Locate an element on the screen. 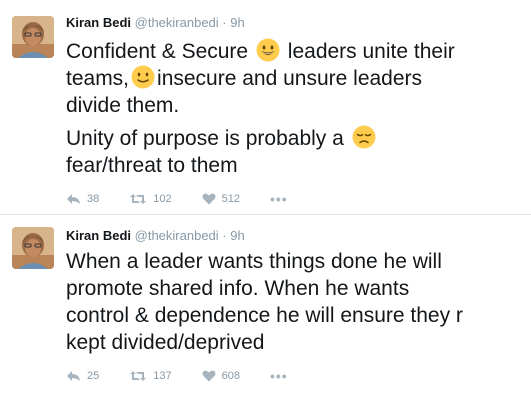  tweet-text-line: teams, insecure and unsure leaders is located at coordinates (296, 78).